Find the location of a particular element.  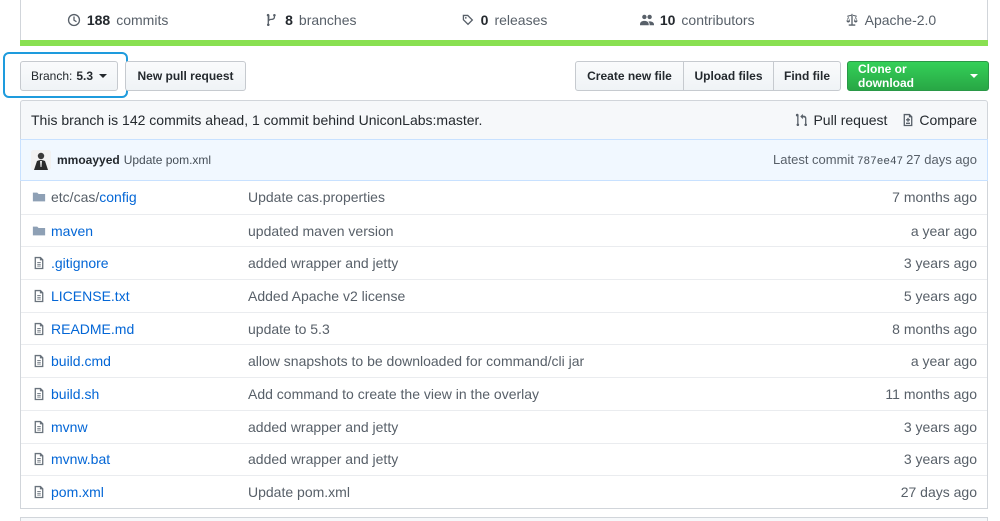

file-commit-message: Update cas.properties is located at coordinates (570, 197).